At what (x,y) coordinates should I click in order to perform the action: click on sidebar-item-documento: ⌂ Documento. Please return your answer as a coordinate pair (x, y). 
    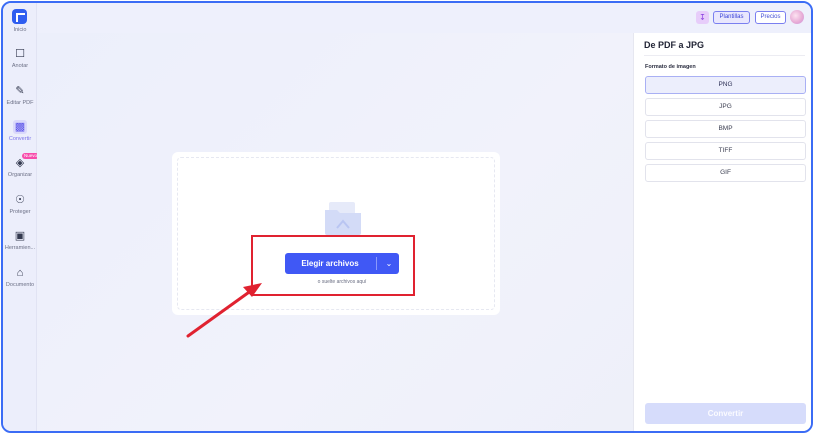
    Looking at the image, I should click on (20, 277).